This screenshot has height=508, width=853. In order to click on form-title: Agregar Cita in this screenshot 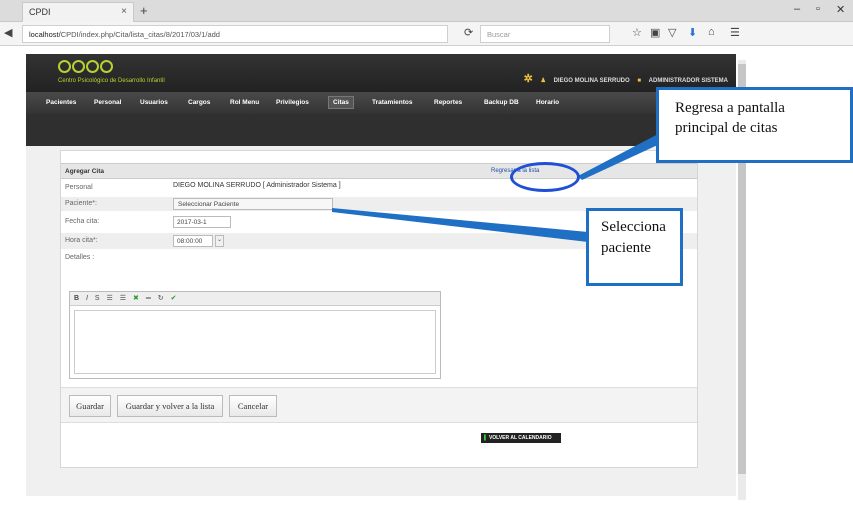, I will do `click(85, 171)`.